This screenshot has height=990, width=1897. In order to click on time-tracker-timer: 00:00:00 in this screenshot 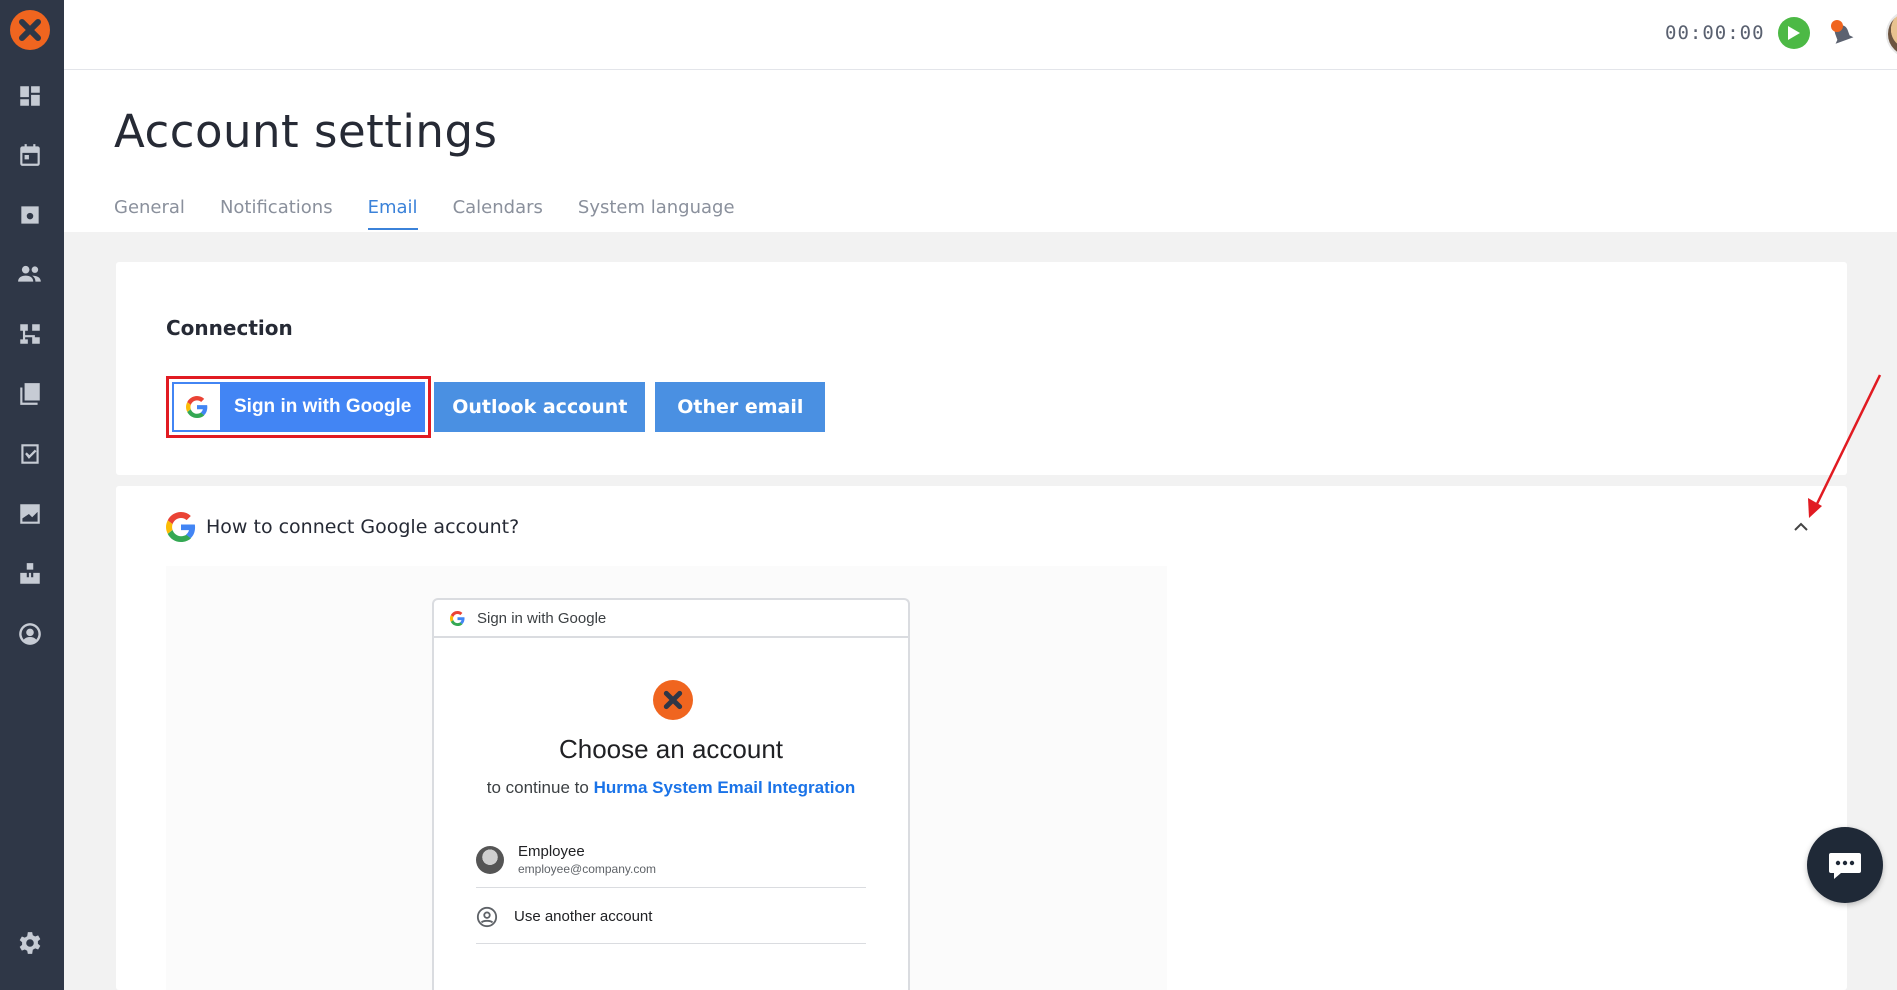, I will do `click(1715, 33)`.